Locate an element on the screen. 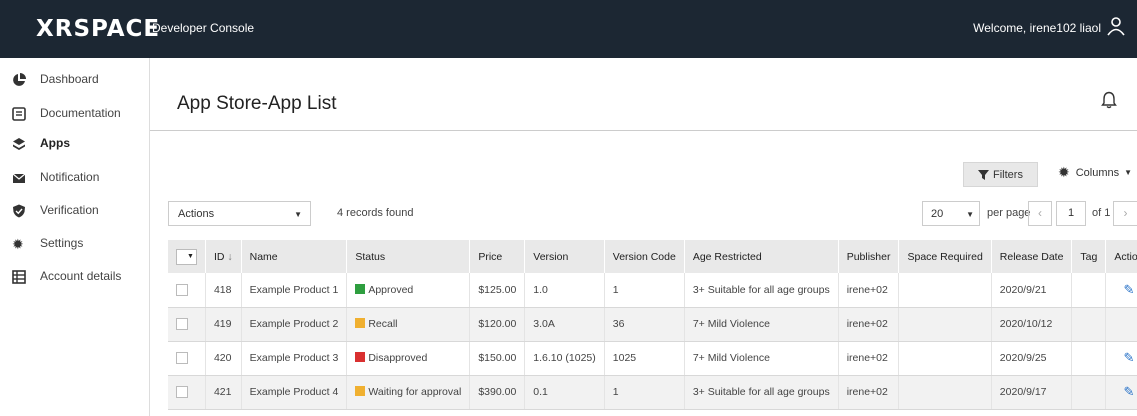  user-icon is located at coordinates (1116, 26).